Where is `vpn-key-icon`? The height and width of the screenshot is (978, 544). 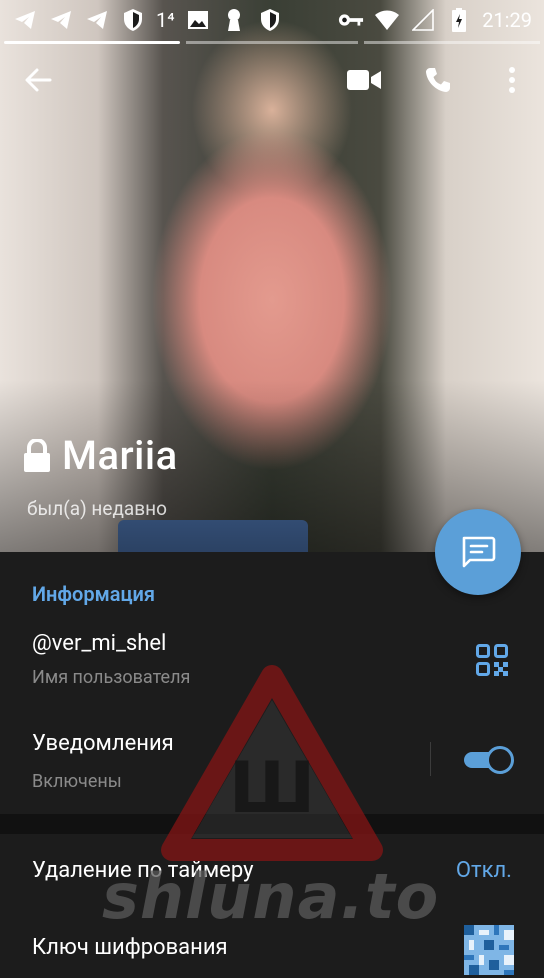 vpn-key-icon is located at coordinates (351, 20).